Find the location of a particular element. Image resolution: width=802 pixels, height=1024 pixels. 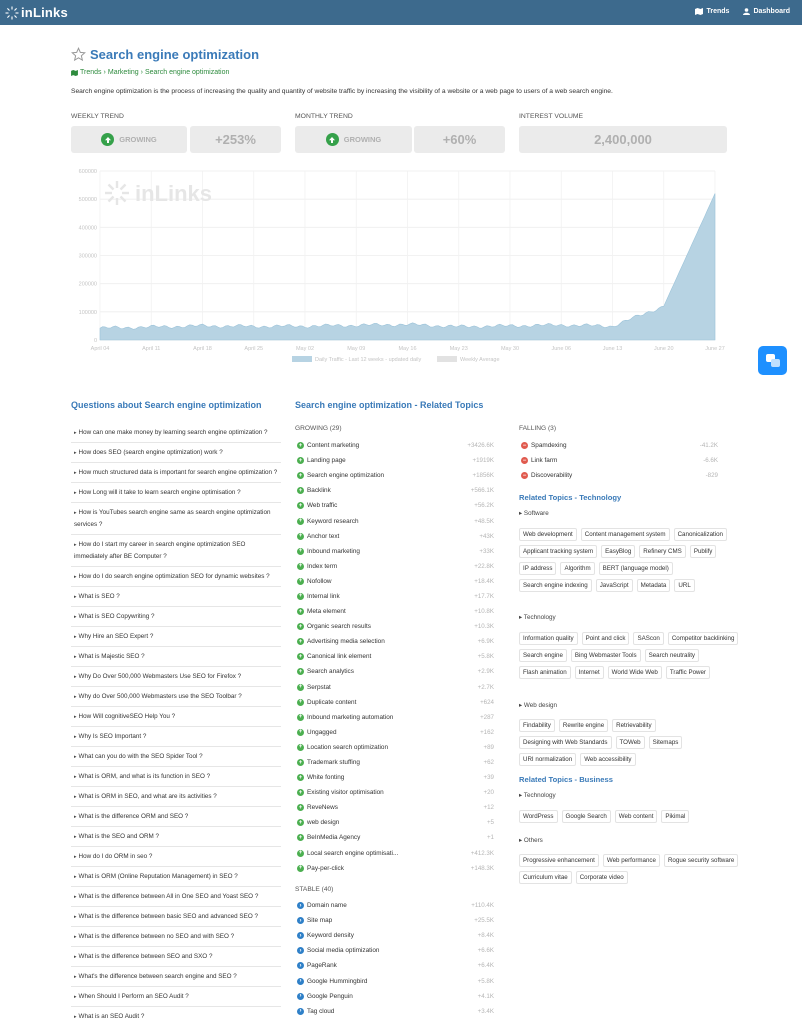

topic-tag: Information quality is located at coordinates (548, 638).